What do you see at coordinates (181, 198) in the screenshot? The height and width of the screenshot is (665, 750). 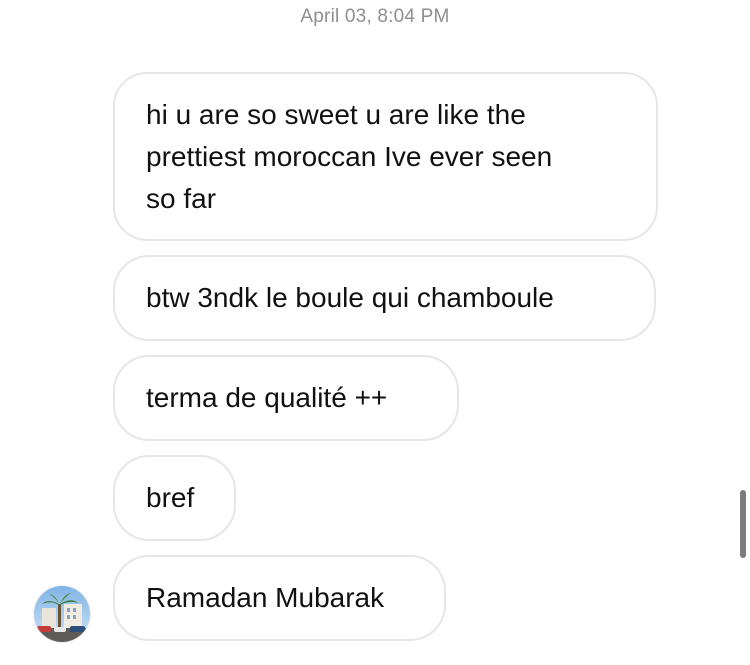 I see `message-text-line: so far` at bounding box center [181, 198].